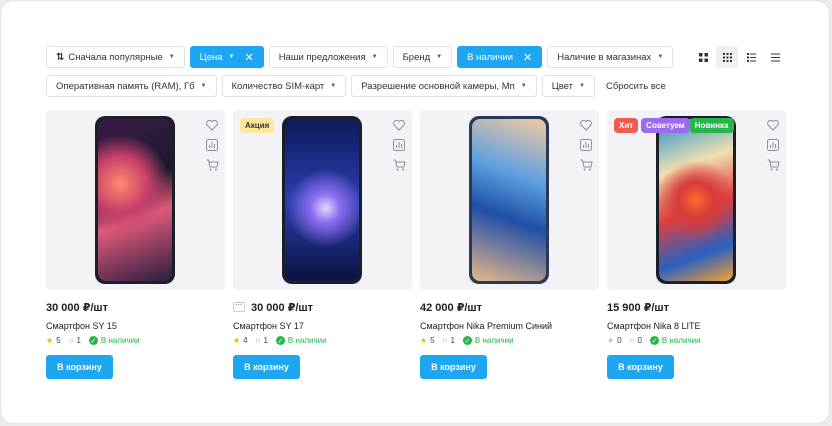  What do you see at coordinates (775, 57) in the screenshot?
I see `view-compact-list-button` at bounding box center [775, 57].